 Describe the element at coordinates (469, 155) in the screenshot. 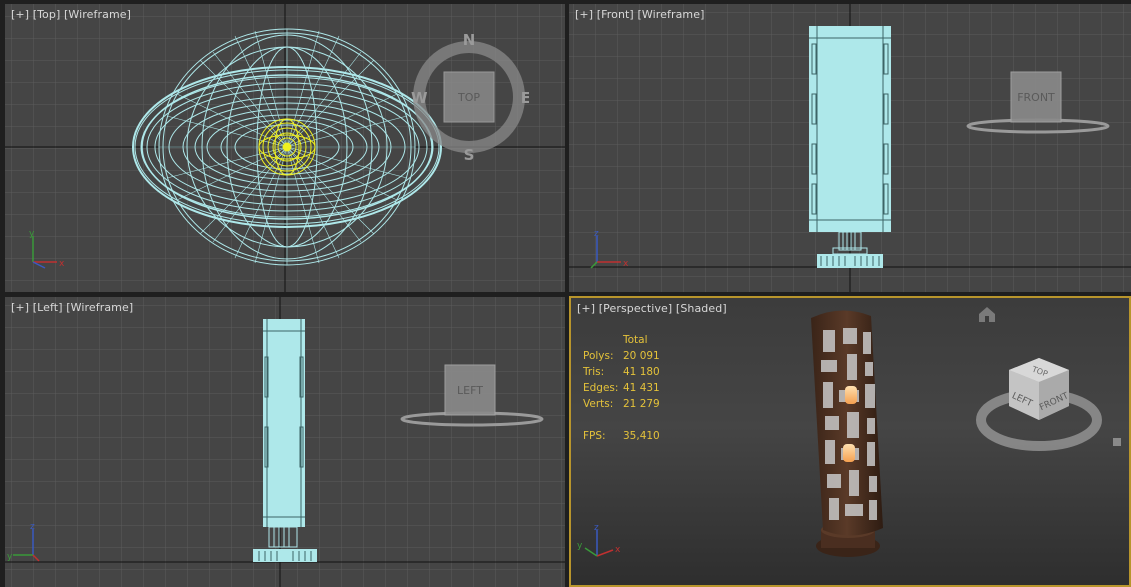

I see `compass-south: S` at that location.